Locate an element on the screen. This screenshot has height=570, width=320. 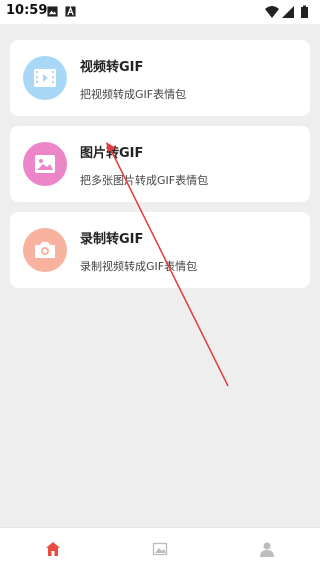
tab-home is located at coordinates (53, 549).